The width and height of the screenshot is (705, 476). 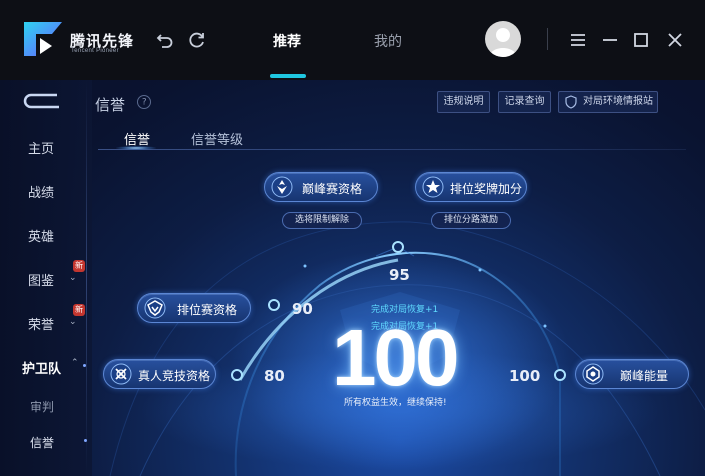 What do you see at coordinates (155, 308) in the screenshot?
I see `ranked-icon` at bounding box center [155, 308].